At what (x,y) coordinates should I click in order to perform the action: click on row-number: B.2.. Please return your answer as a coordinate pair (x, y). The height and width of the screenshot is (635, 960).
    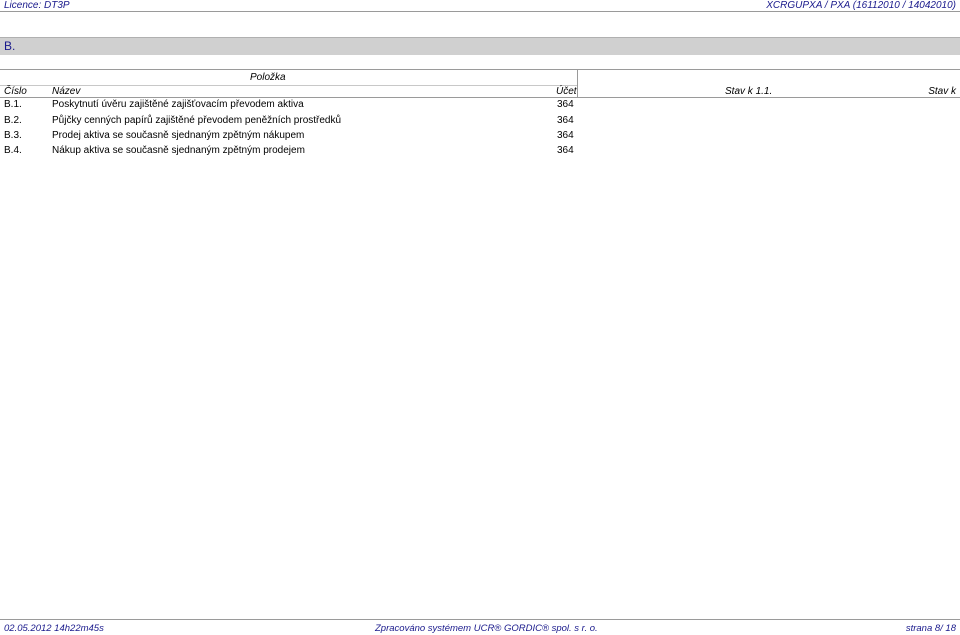
    Looking at the image, I should click on (13, 120).